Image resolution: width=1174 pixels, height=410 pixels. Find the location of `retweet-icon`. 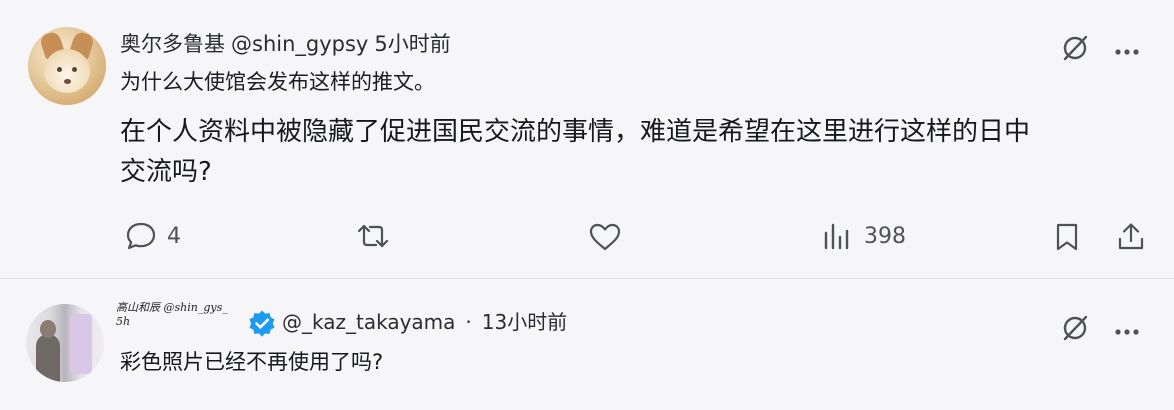

retweet-icon is located at coordinates (373, 236).